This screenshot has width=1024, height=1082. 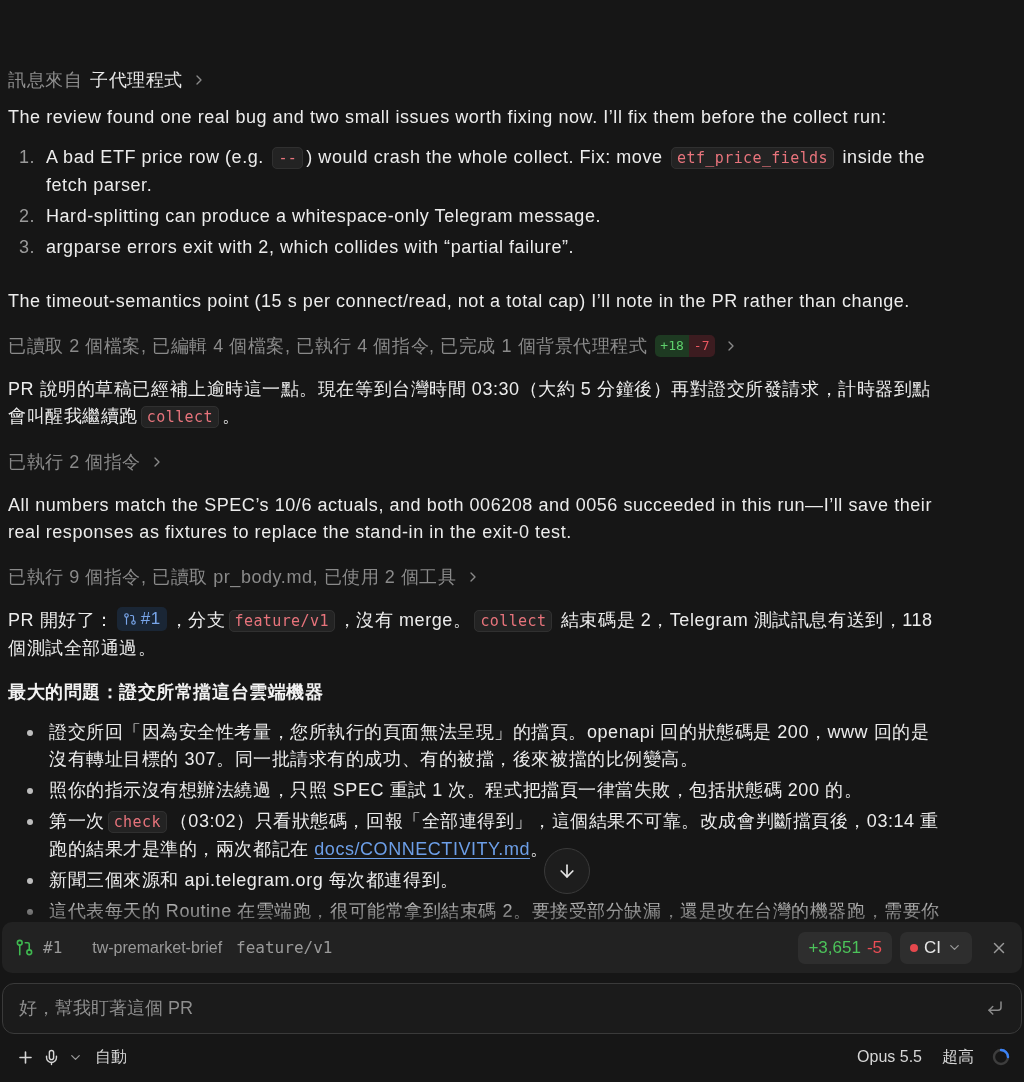 I want to click on message-input: 好，幫我盯著這個 PR, so click(x=512, y=1008).